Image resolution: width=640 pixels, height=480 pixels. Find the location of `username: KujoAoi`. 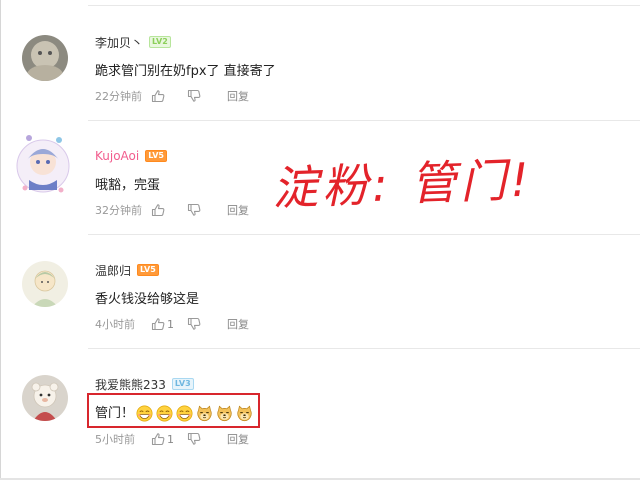

username: KujoAoi is located at coordinates (117, 156).